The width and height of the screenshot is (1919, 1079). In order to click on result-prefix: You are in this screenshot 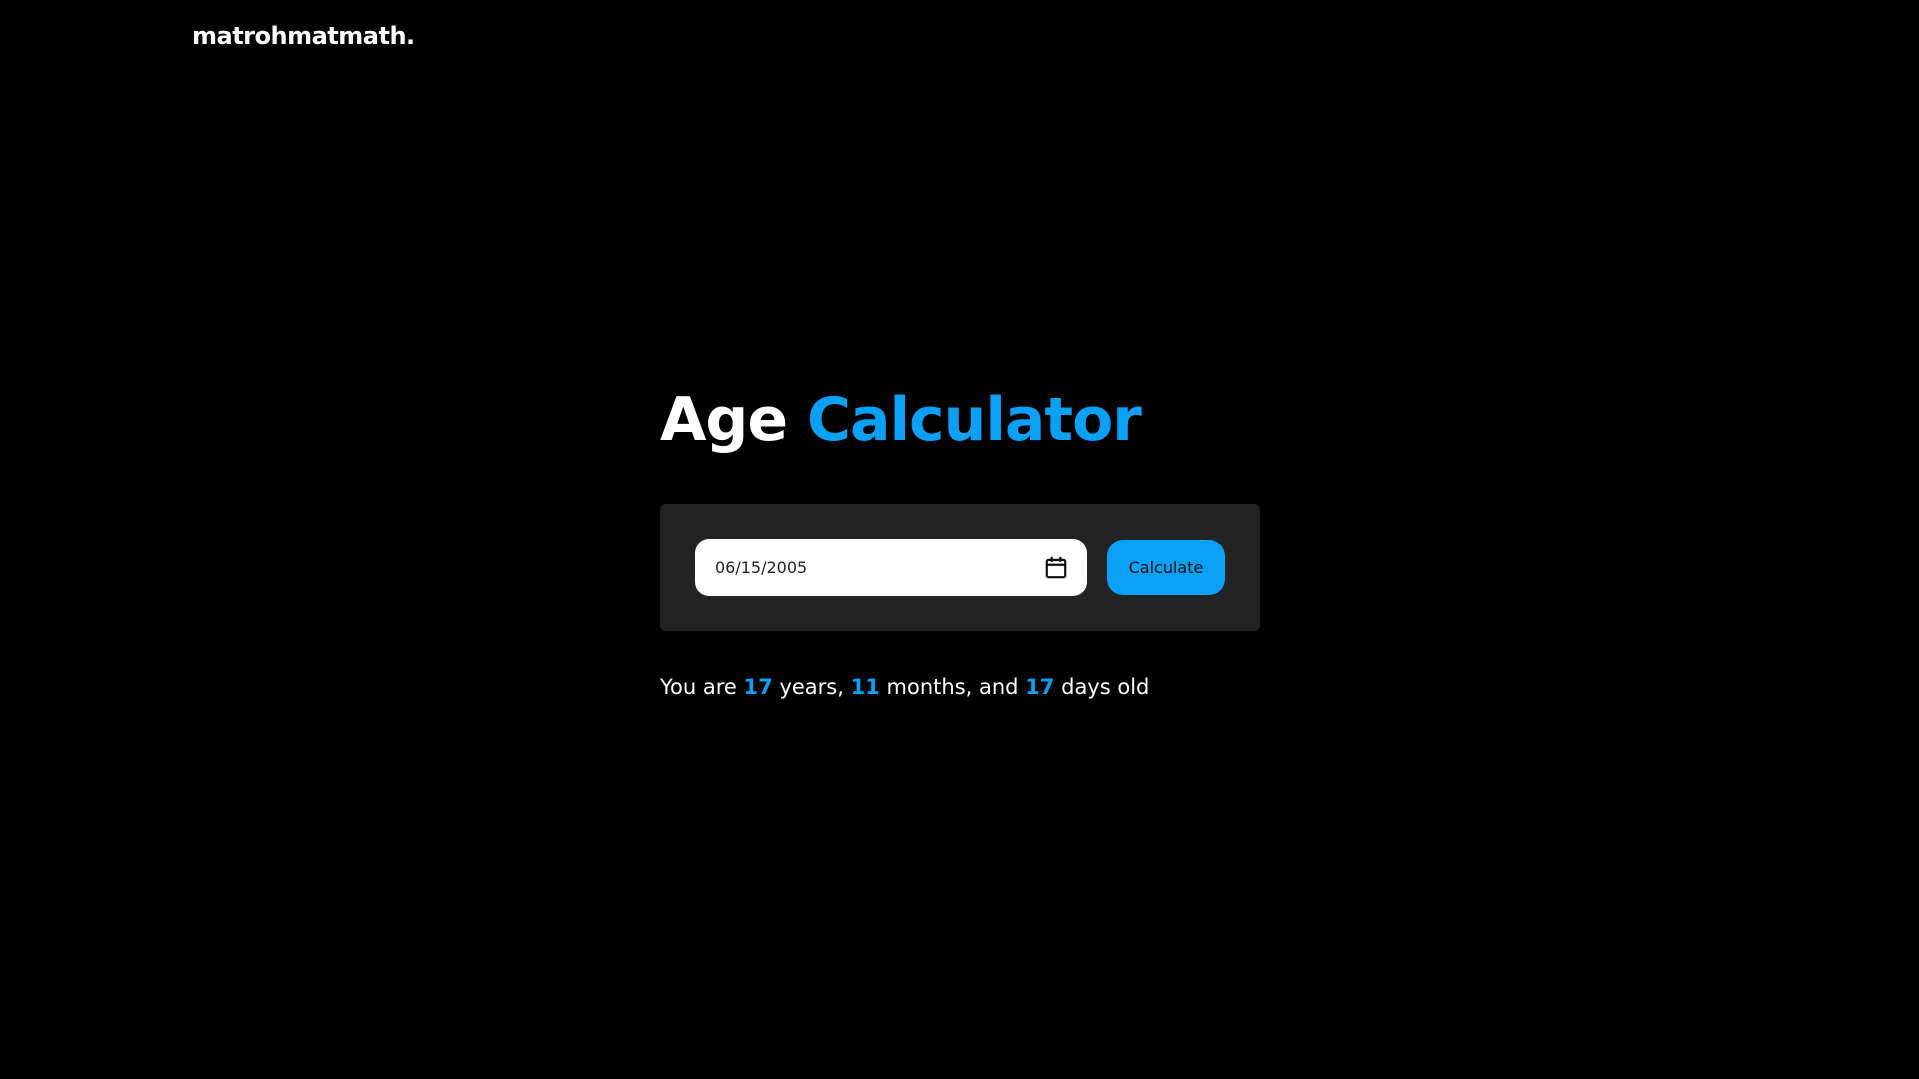, I will do `click(698, 687)`.